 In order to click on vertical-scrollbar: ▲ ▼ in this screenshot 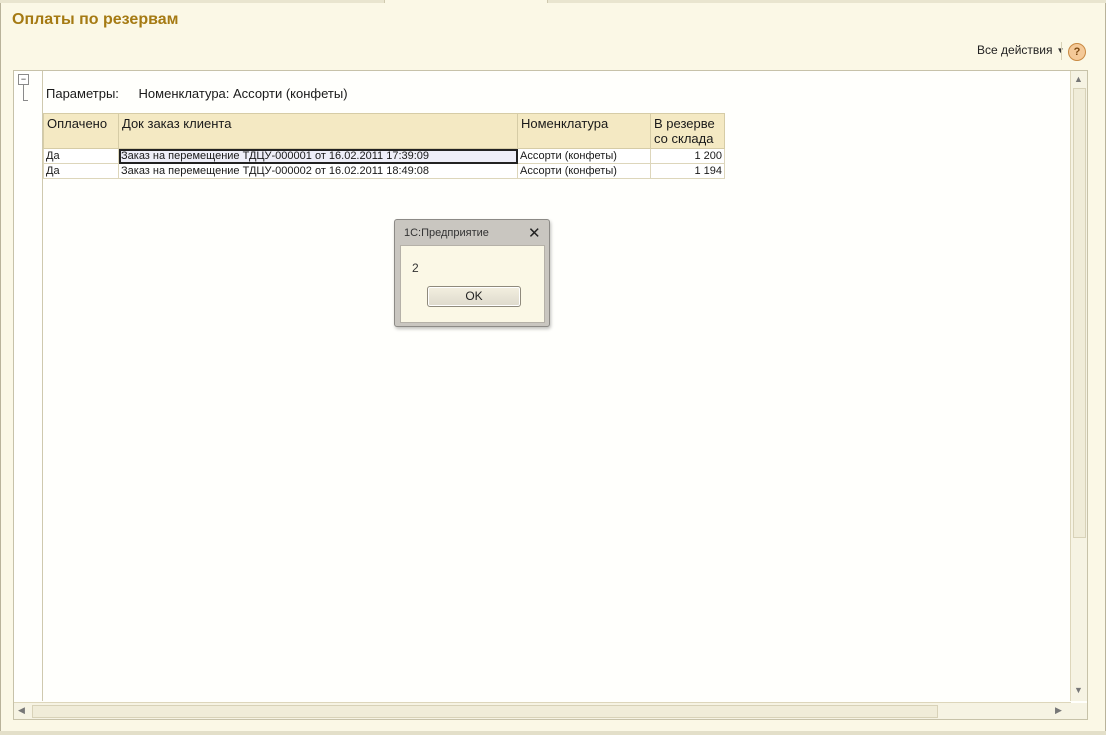, I will do `click(1078, 386)`.